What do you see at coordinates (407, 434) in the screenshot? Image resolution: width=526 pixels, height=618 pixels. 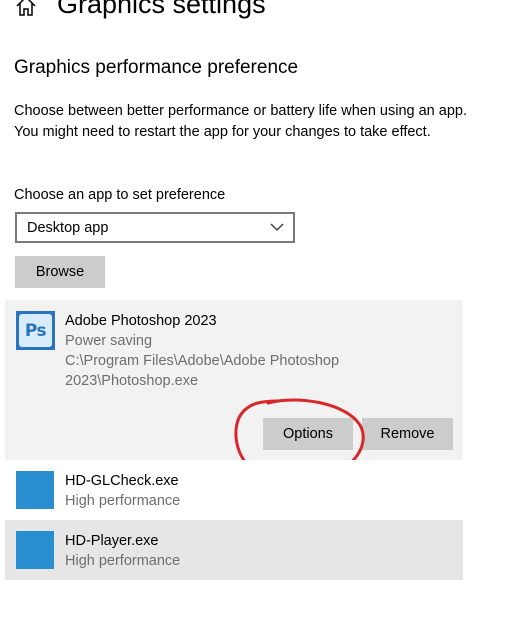 I see `remove-button: Remove` at bounding box center [407, 434].